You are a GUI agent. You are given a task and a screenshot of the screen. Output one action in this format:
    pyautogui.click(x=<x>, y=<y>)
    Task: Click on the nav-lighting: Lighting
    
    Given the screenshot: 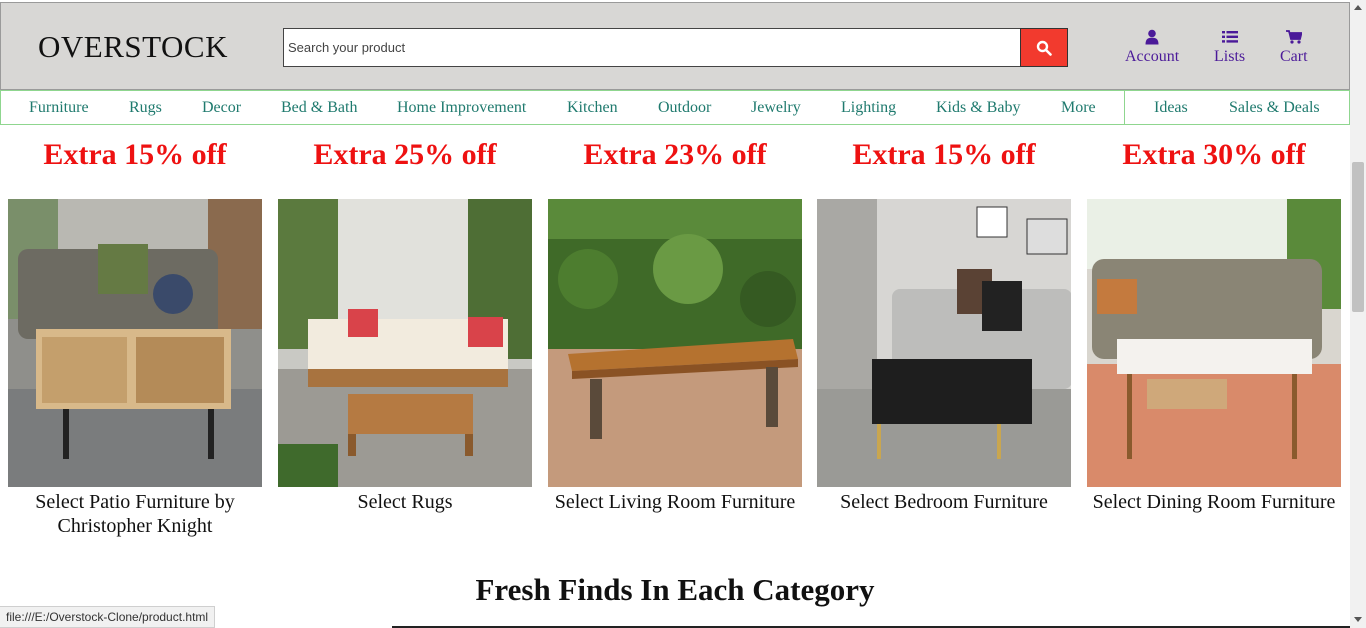 What is the action you would take?
    pyautogui.click(x=868, y=108)
    